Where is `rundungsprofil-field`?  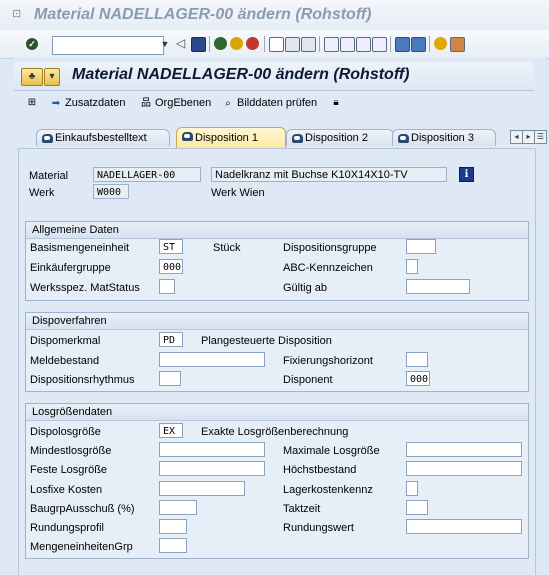 rundungsprofil-field is located at coordinates (173, 526).